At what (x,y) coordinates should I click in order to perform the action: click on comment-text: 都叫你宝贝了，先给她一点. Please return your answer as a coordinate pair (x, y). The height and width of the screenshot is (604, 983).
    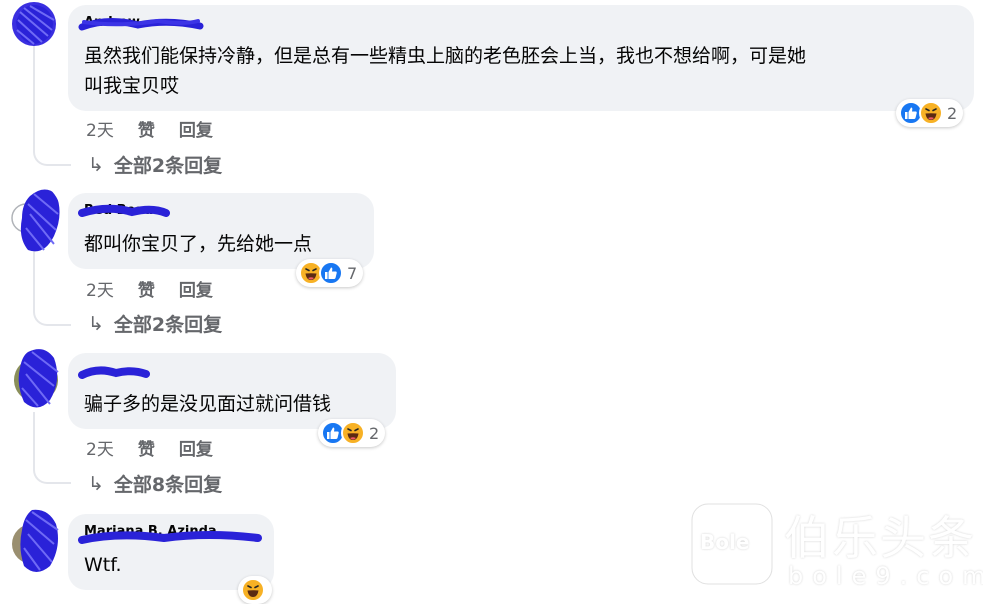
    Looking at the image, I should click on (198, 244).